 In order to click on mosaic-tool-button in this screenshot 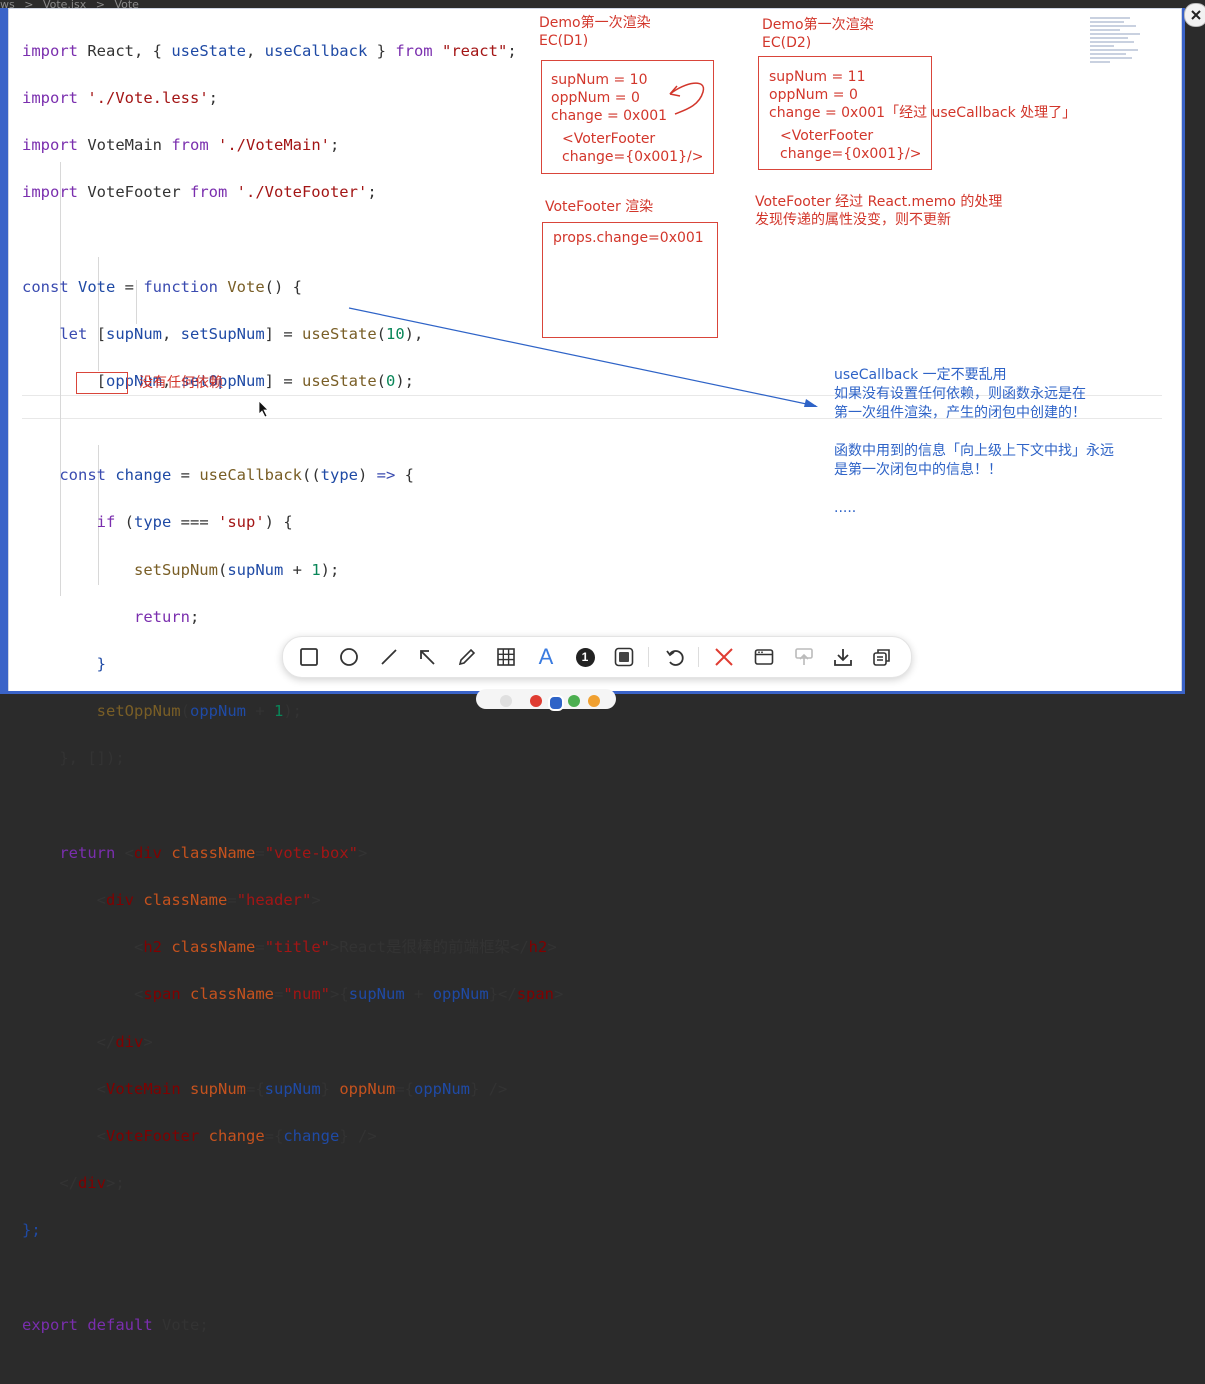, I will do `click(506, 657)`.